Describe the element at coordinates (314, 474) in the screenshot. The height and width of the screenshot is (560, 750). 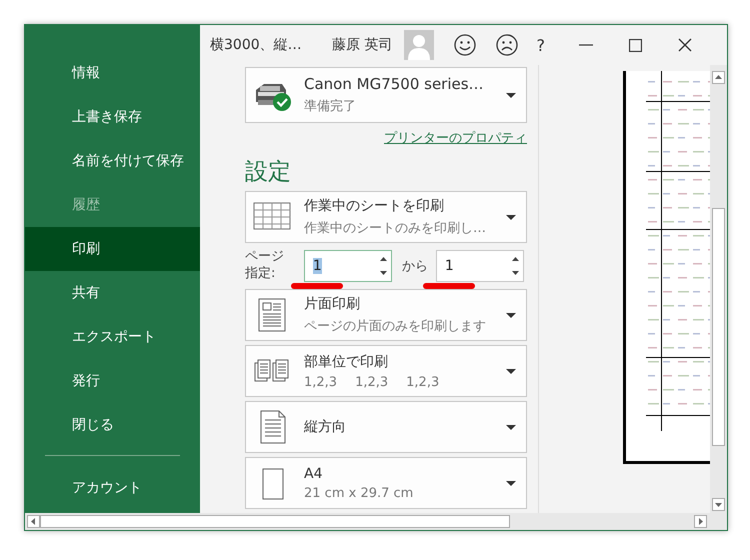
I see `dropdown-title: A4` at that location.